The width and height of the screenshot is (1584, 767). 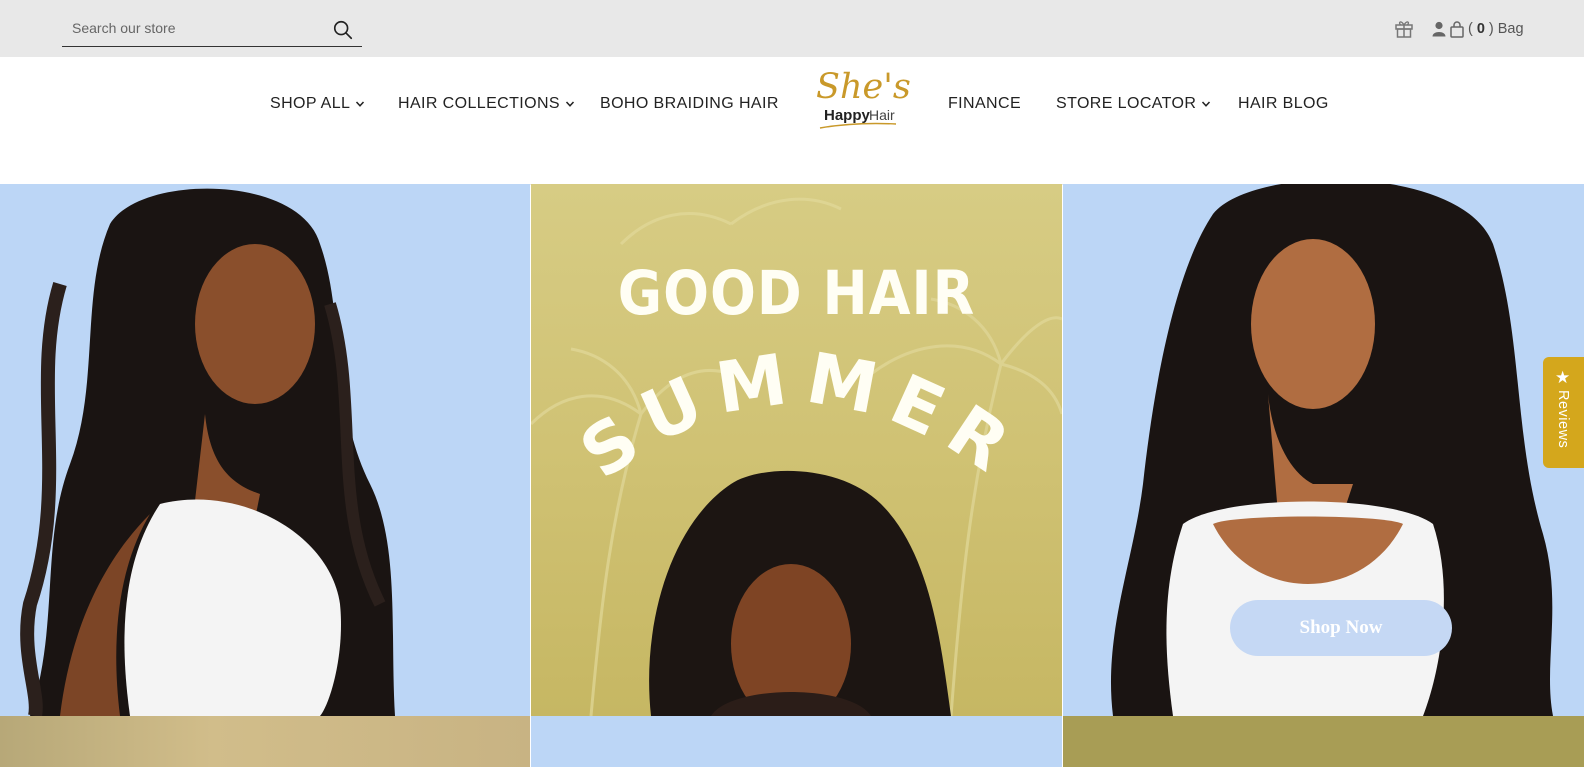 What do you see at coordinates (800, 593) in the screenshot?
I see `model-photo-center` at bounding box center [800, 593].